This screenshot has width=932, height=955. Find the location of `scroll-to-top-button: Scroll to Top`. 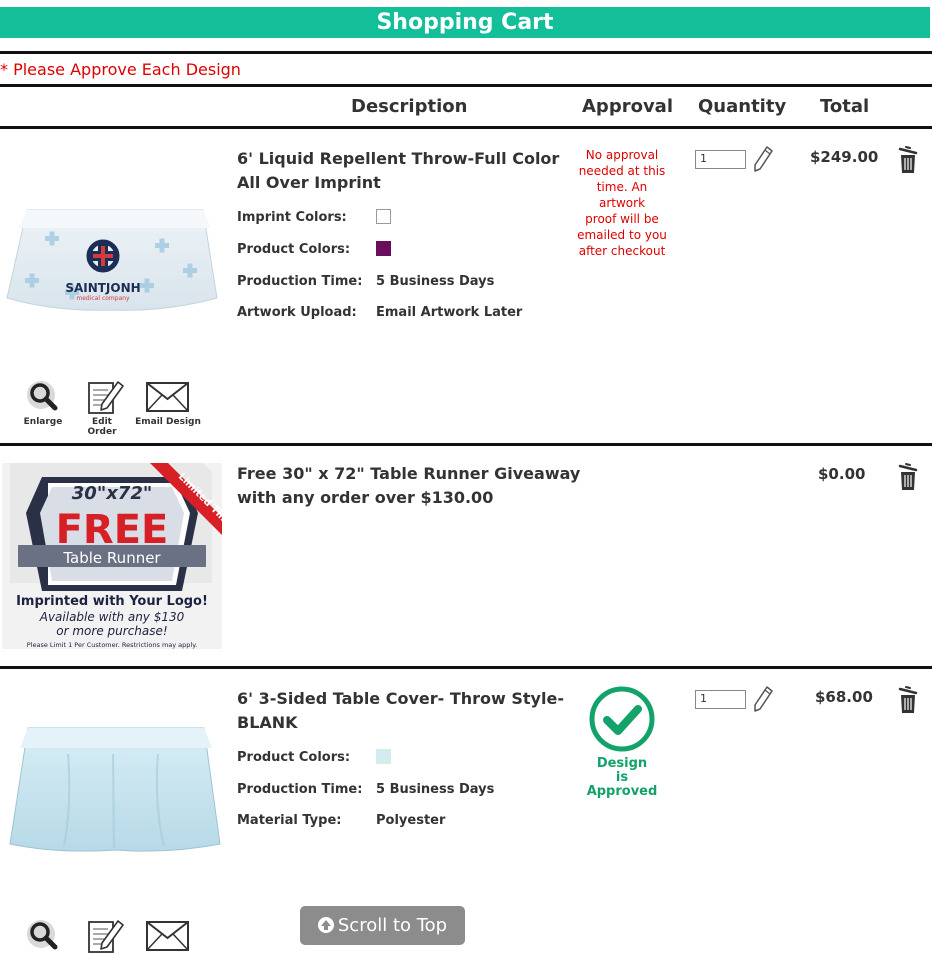

scroll-to-top-button: Scroll to Top is located at coordinates (382, 925).